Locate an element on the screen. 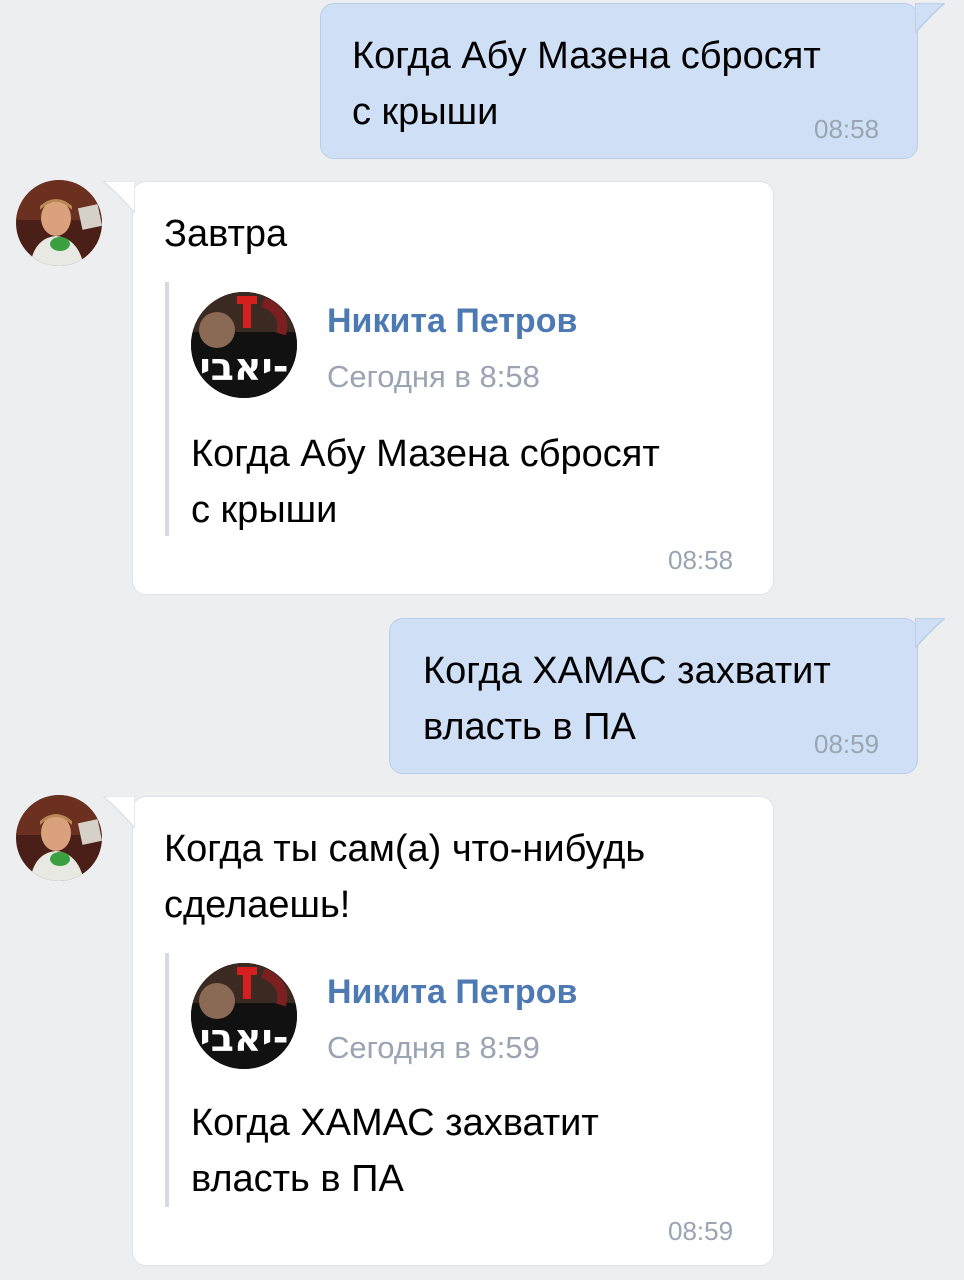 The width and height of the screenshot is (964, 1280). message-text: Завтра is located at coordinates (226, 234).